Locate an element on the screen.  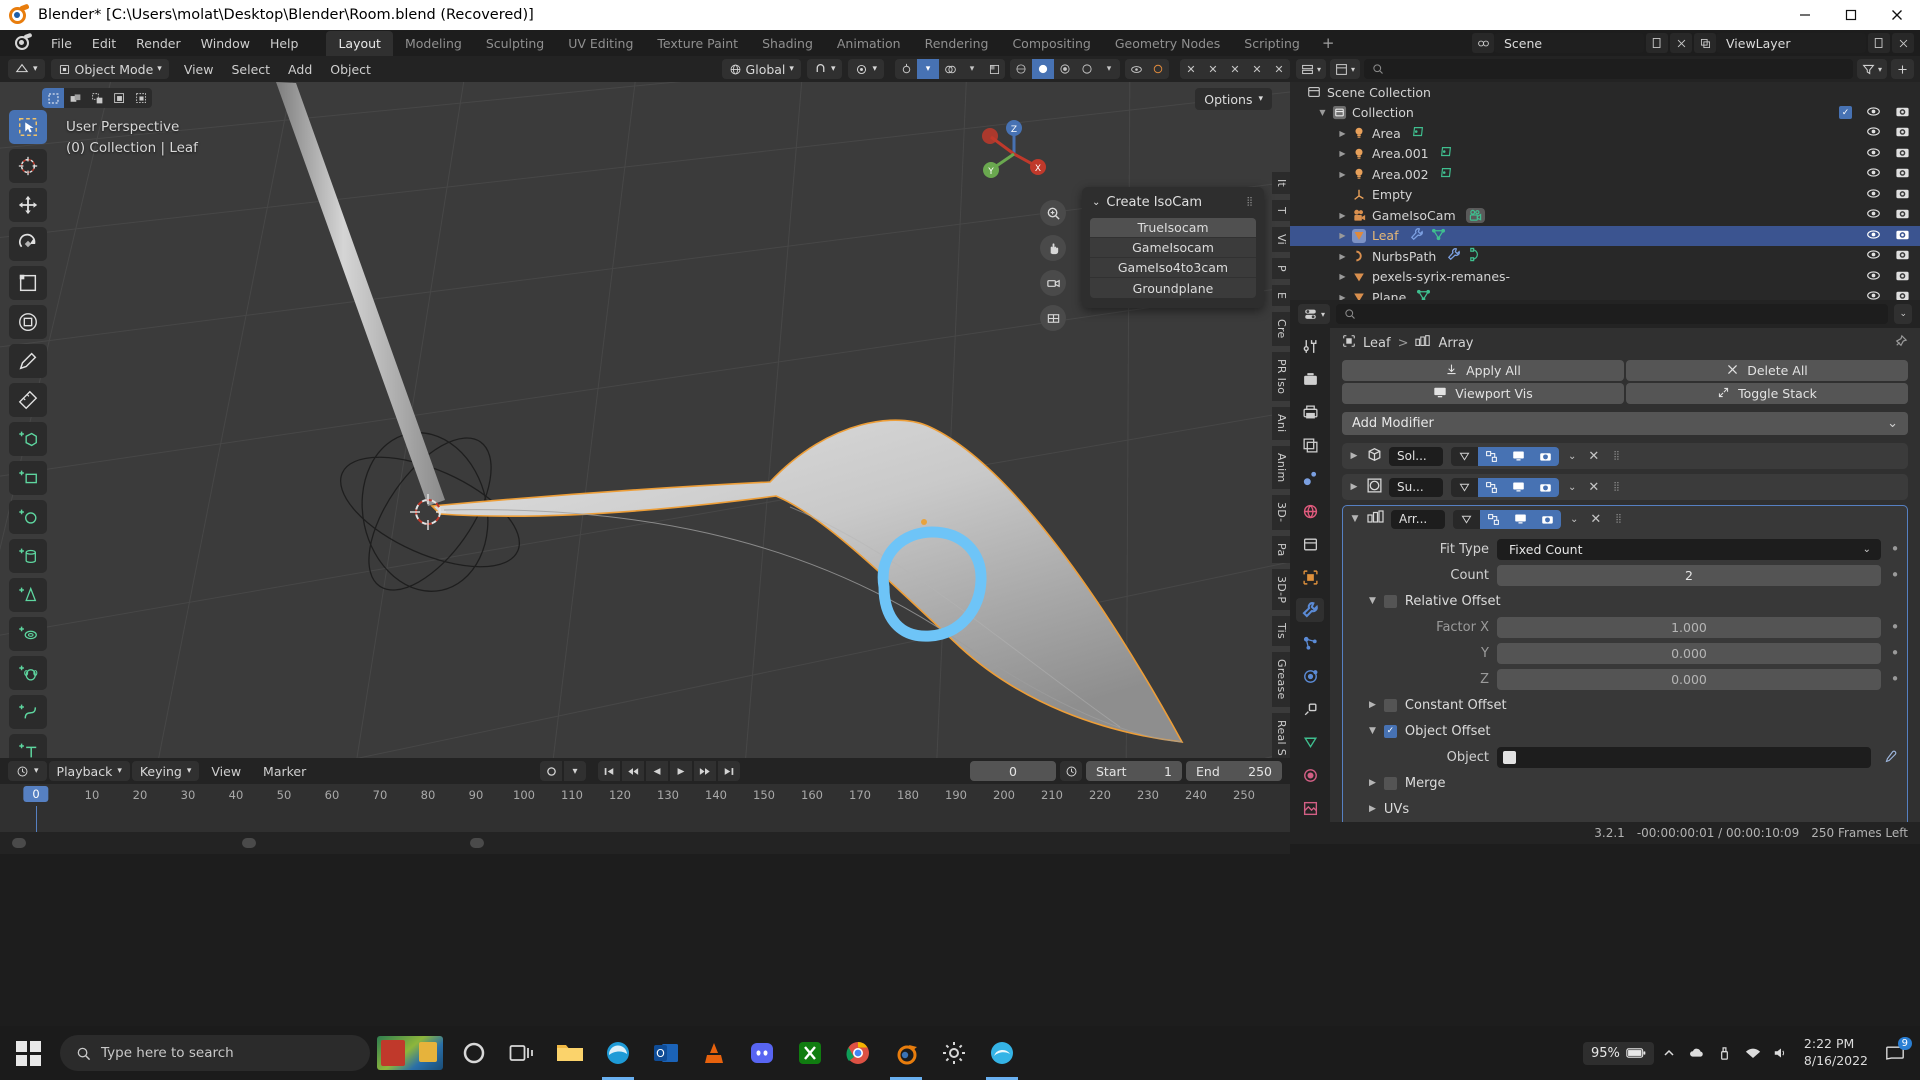
scene-name-field: Scene is located at coordinates (1569, 43).